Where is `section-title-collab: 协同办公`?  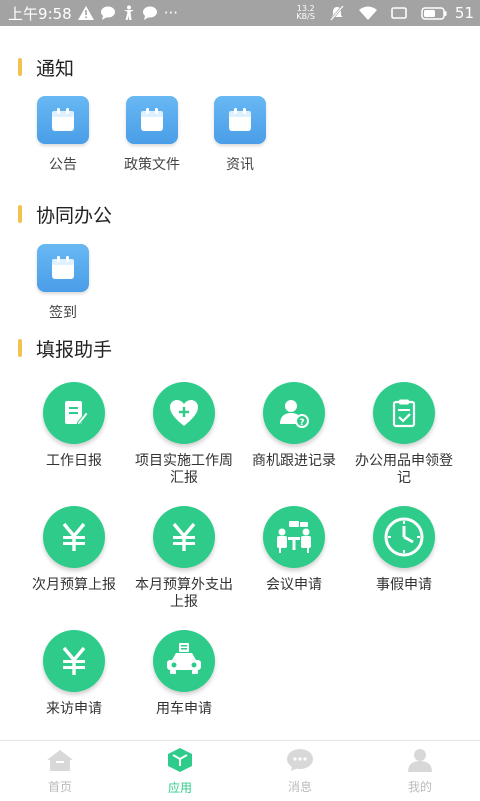
section-title-collab: 协同办公 is located at coordinates (65, 215).